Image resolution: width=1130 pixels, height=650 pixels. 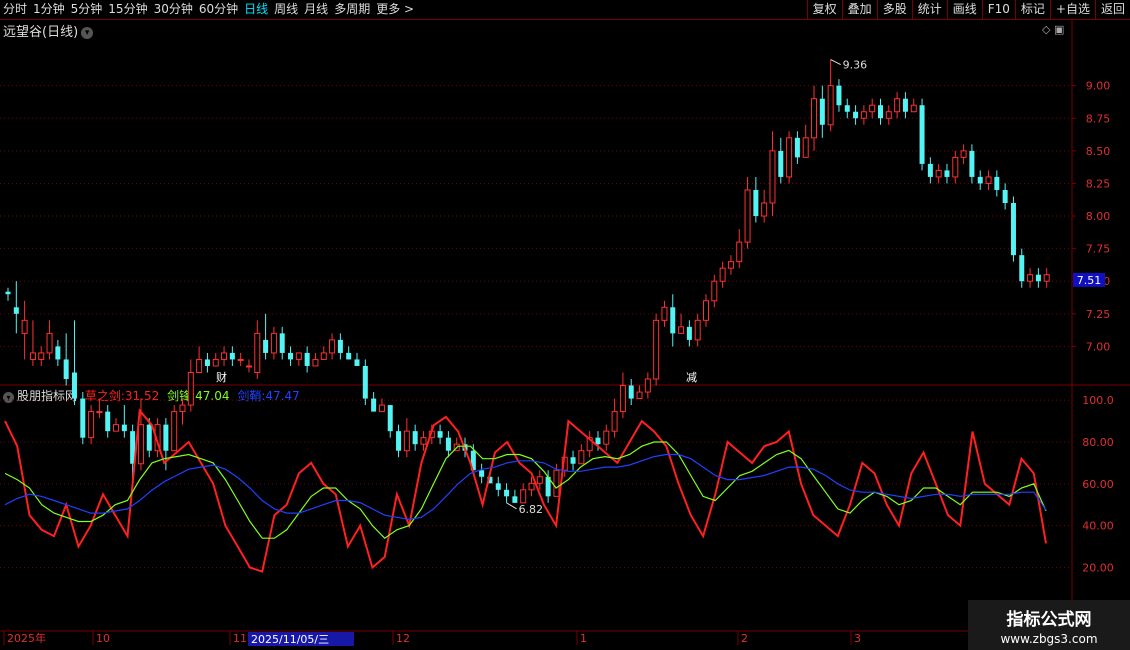 What do you see at coordinates (221, 377) in the screenshot?
I see `marker-cai: 财` at bounding box center [221, 377].